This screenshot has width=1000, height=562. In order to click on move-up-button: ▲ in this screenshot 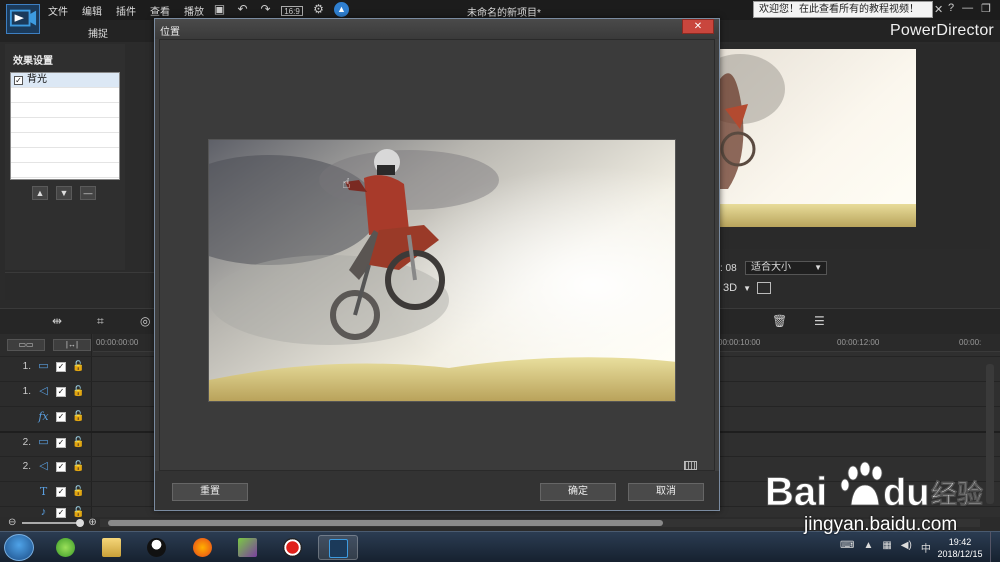, I will do `click(40, 193)`.